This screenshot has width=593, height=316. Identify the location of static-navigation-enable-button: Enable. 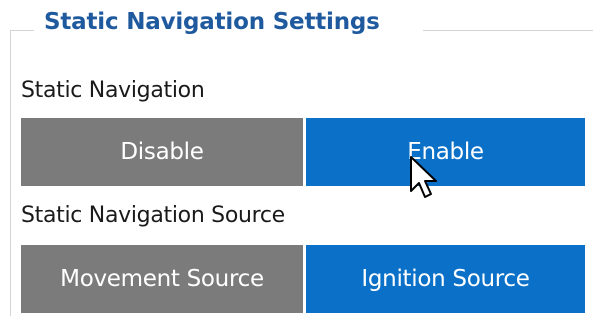
(445, 152).